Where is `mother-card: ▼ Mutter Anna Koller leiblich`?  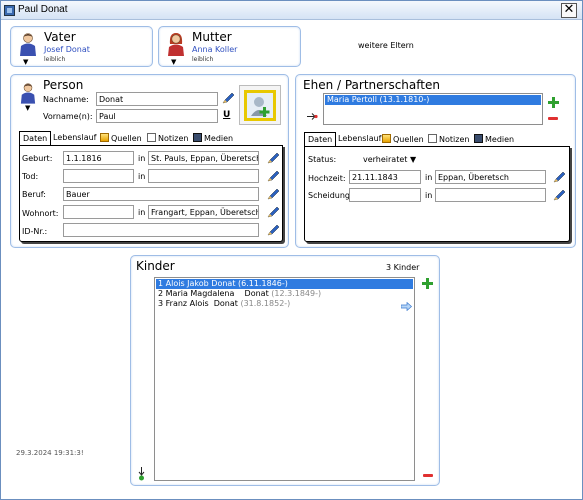
mother-card: ▼ Mutter Anna Koller leiblich is located at coordinates (229, 46).